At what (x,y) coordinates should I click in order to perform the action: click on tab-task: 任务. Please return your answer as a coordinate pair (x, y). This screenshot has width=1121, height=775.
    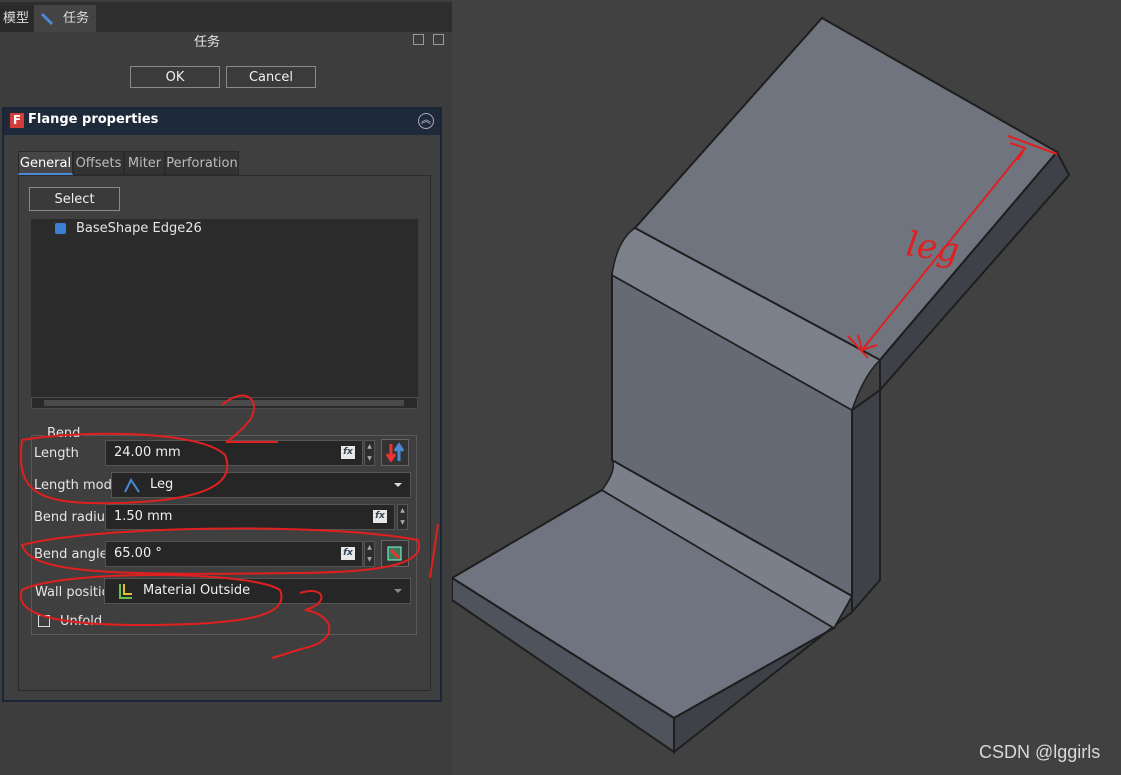
    Looking at the image, I should click on (65, 18).